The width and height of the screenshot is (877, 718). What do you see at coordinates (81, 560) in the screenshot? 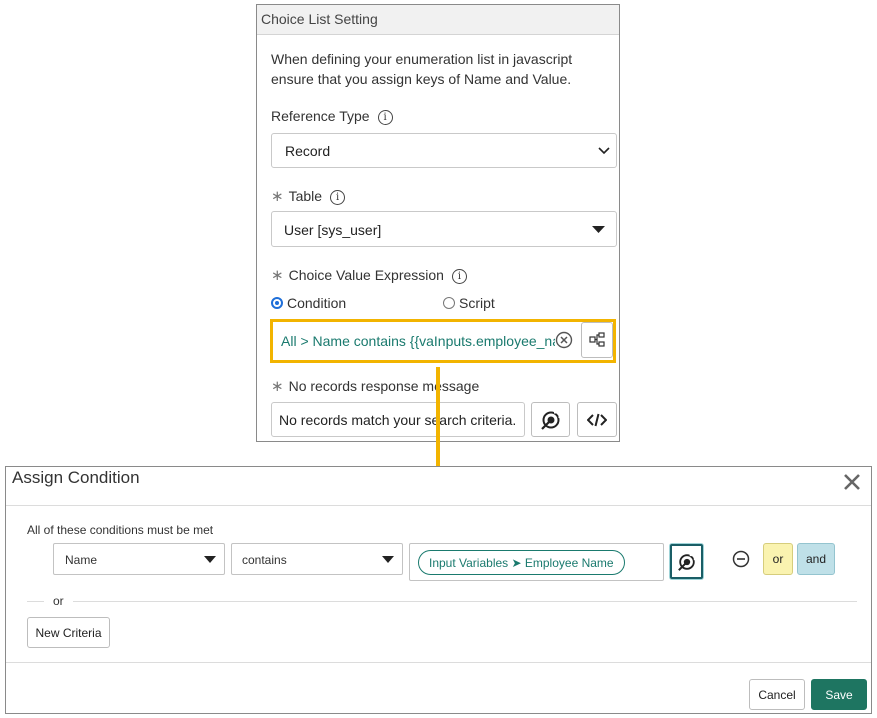
I see `field-value: Name` at bounding box center [81, 560].